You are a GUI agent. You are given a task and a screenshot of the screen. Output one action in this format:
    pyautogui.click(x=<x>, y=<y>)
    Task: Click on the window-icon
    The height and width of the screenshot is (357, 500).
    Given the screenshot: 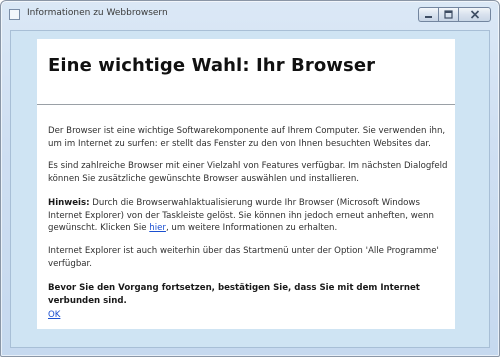 What is the action you would take?
    pyautogui.click(x=14, y=14)
    